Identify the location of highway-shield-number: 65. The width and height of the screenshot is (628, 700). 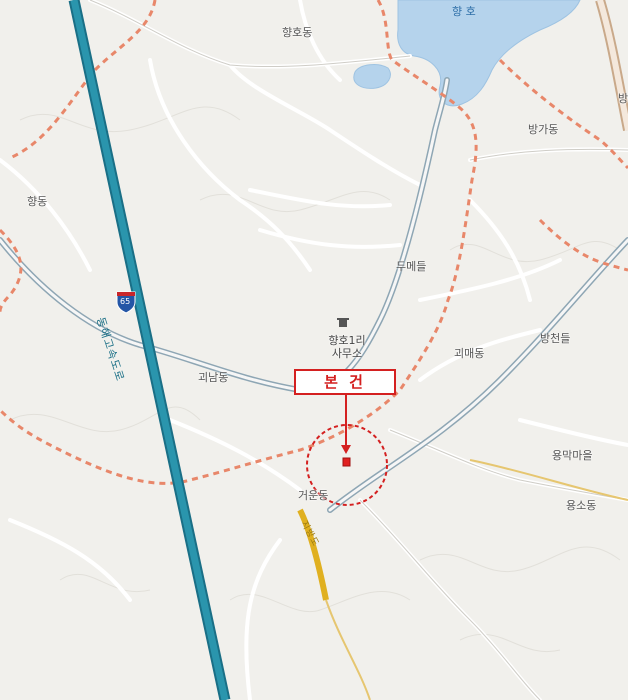
(125, 301).